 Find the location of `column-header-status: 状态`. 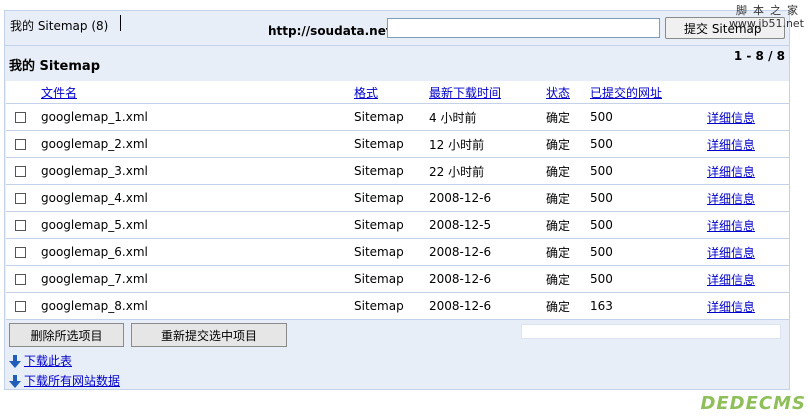

column-header-status: 状态 is located at coordinates (568, 92).